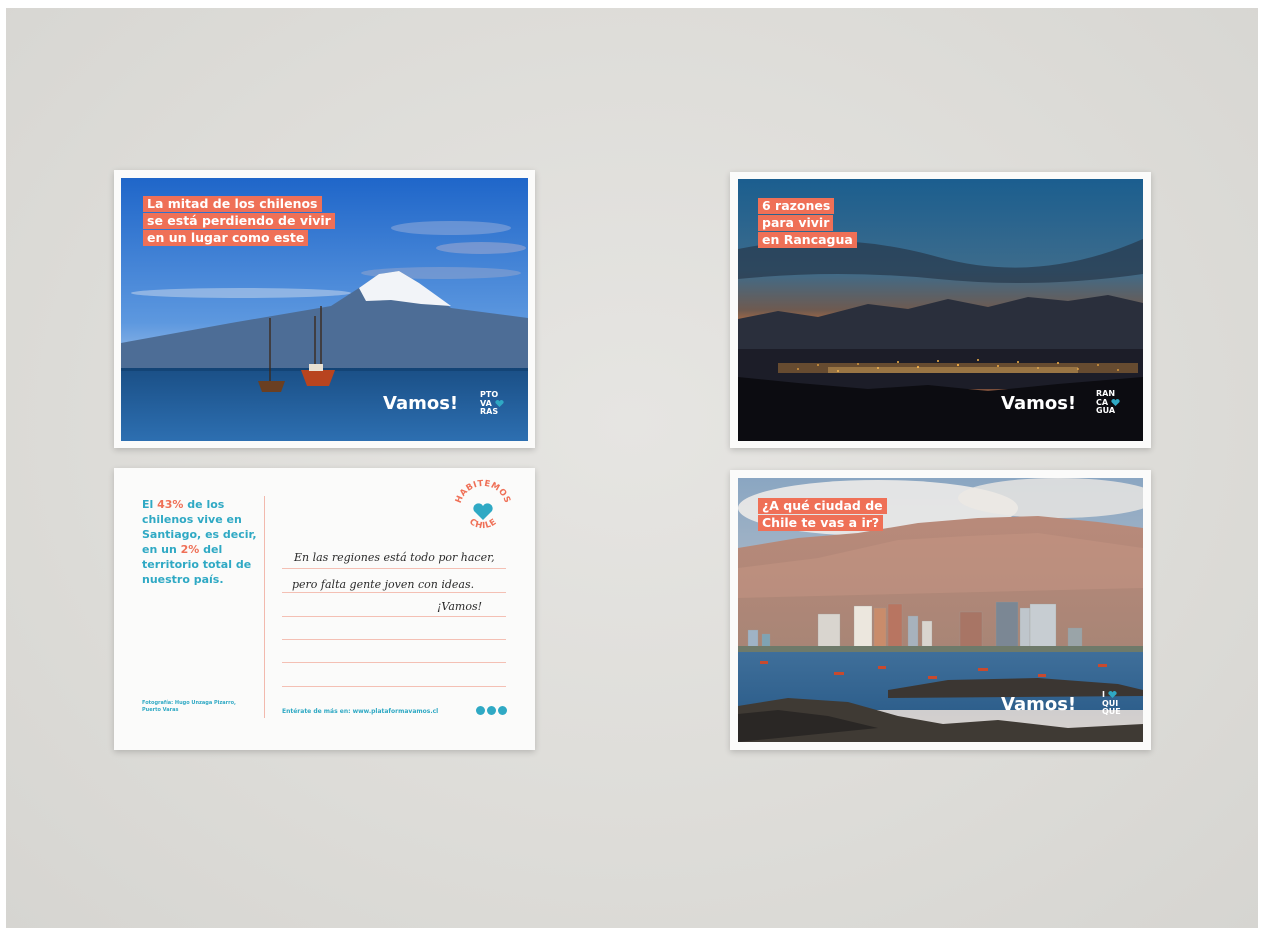 This screenshot has width=1261, height=930. I want to click on headline-line: 6 razones, so click(796, 206).